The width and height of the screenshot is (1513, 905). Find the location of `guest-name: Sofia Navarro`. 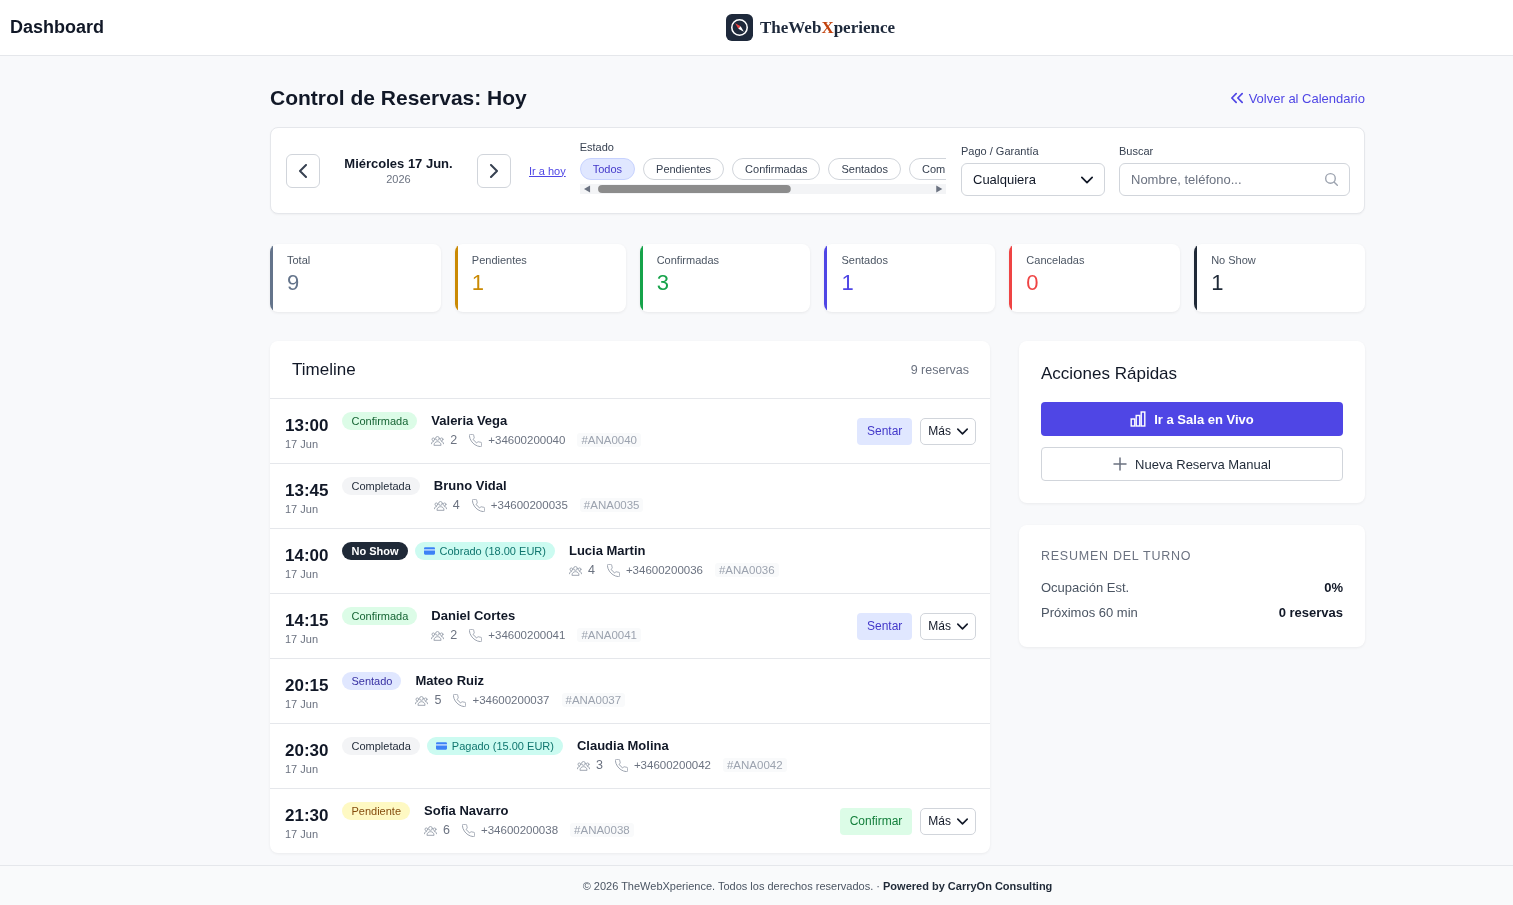

guest-name: Sofia Navarro is located at coordinates (466, 811).